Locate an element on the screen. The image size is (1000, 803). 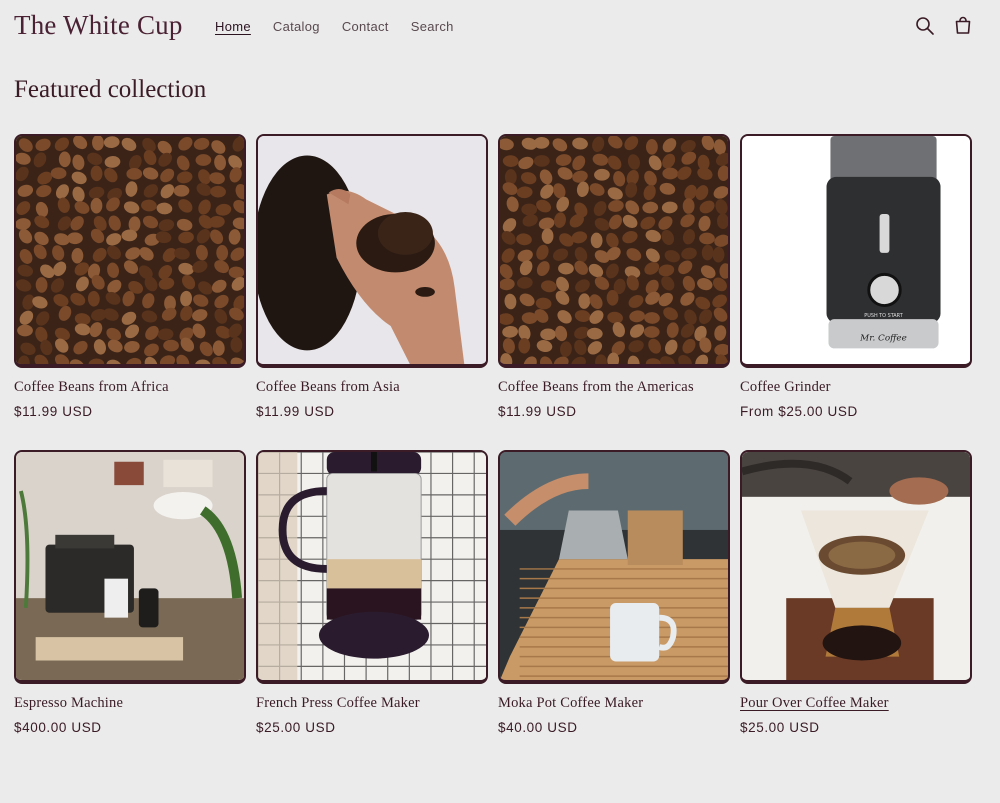
product-price: $400.00 USD is located at coordinates (58, 727).